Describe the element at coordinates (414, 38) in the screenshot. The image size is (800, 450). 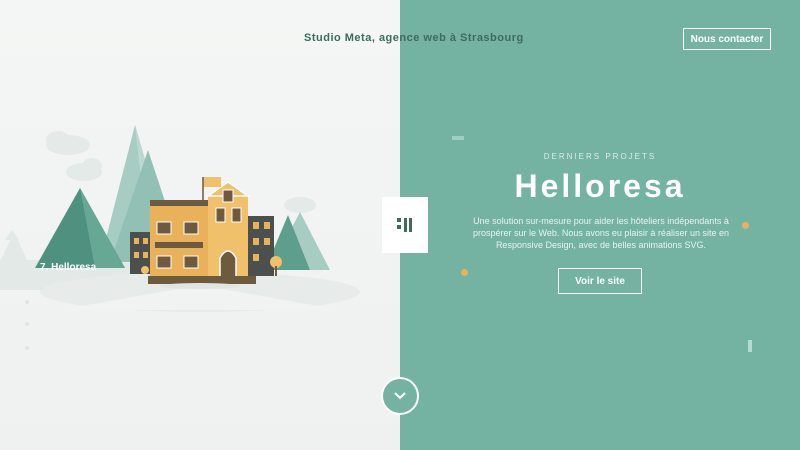
I see `site-tagline: Studio Meta, agence web à Strasbourg` at that location.